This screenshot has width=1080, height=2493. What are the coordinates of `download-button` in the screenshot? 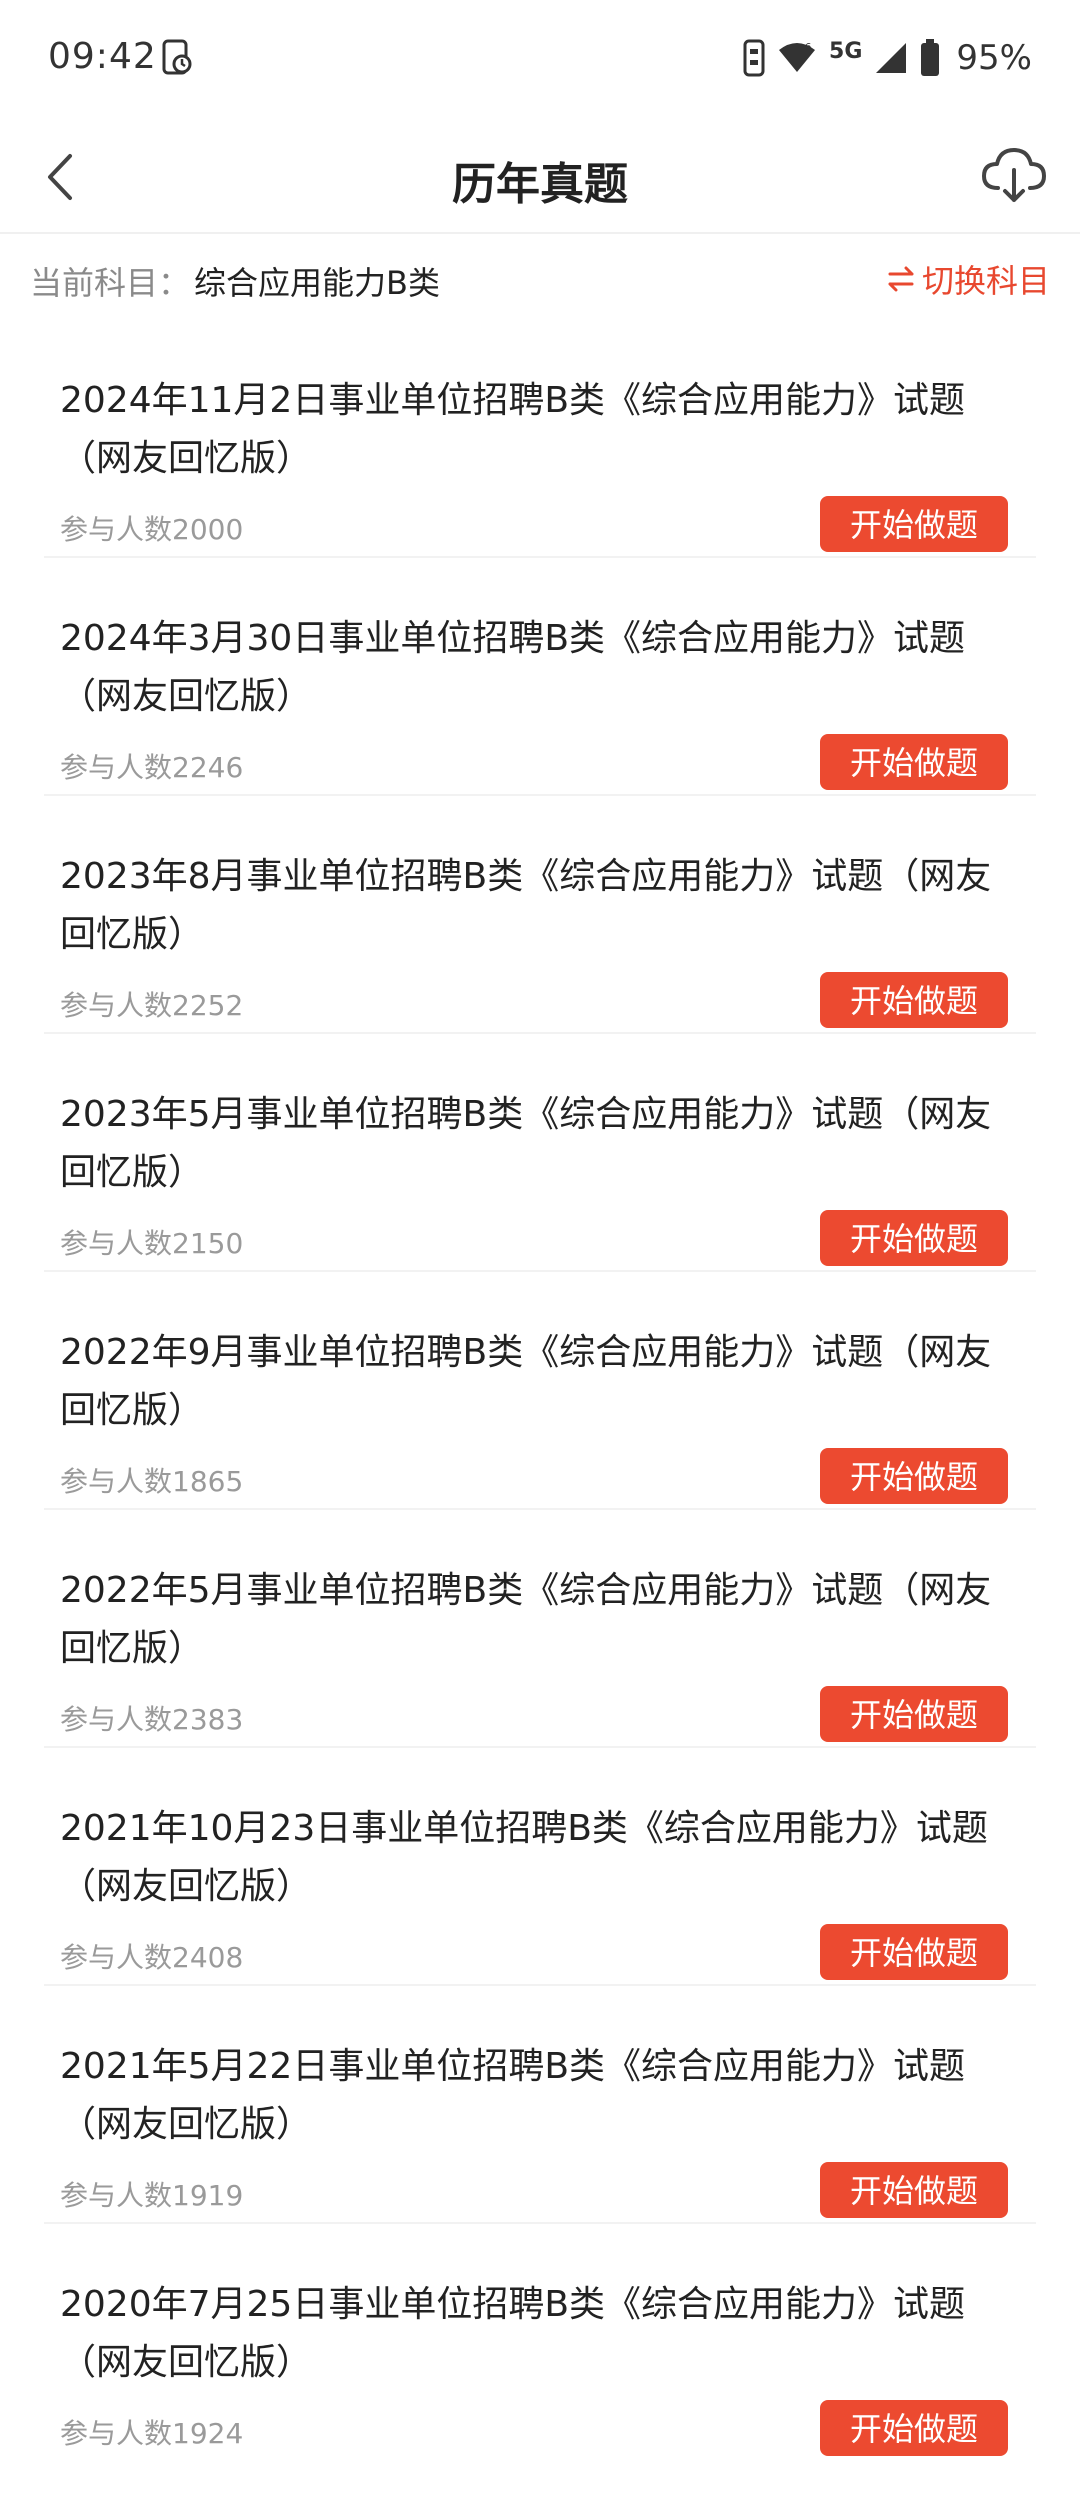 It's located at (1014, 176).